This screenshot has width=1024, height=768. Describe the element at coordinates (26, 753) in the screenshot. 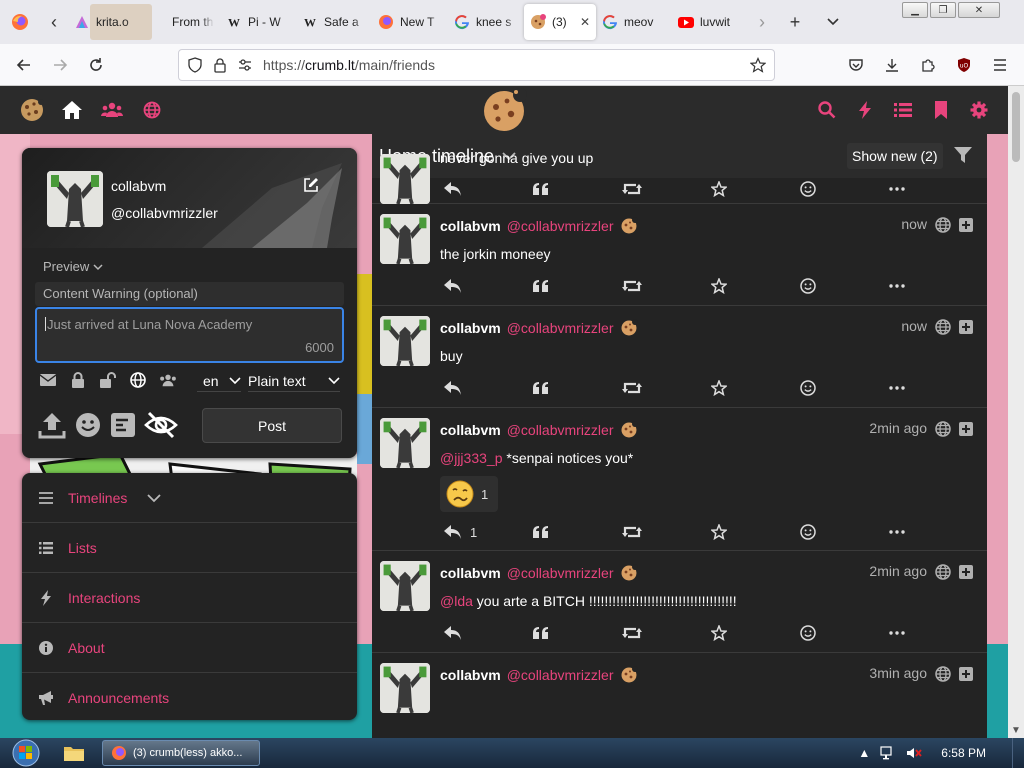

I see `start-button` at that location.